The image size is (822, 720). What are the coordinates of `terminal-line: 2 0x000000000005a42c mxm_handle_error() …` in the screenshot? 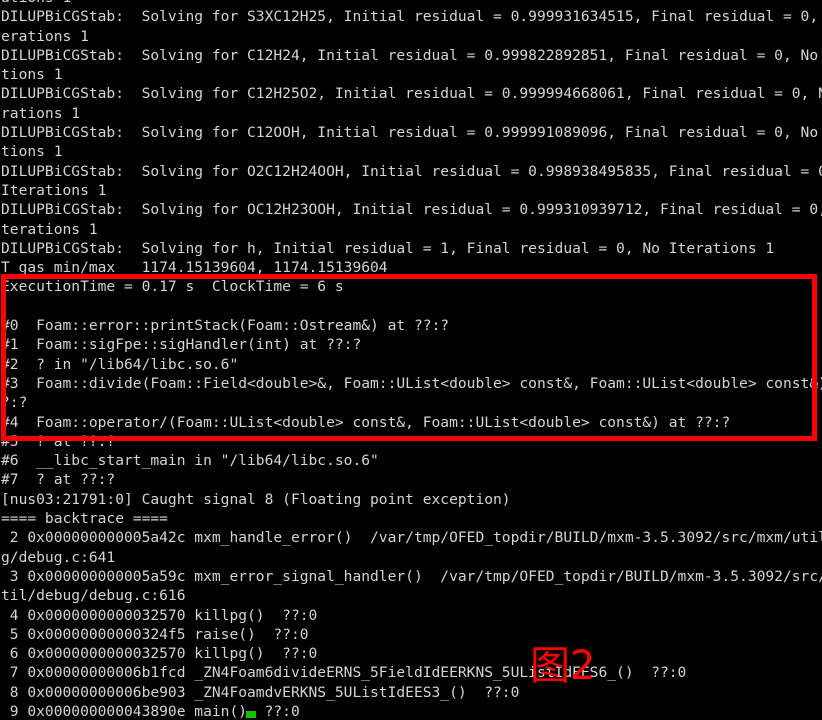 It's located at (411, 538).